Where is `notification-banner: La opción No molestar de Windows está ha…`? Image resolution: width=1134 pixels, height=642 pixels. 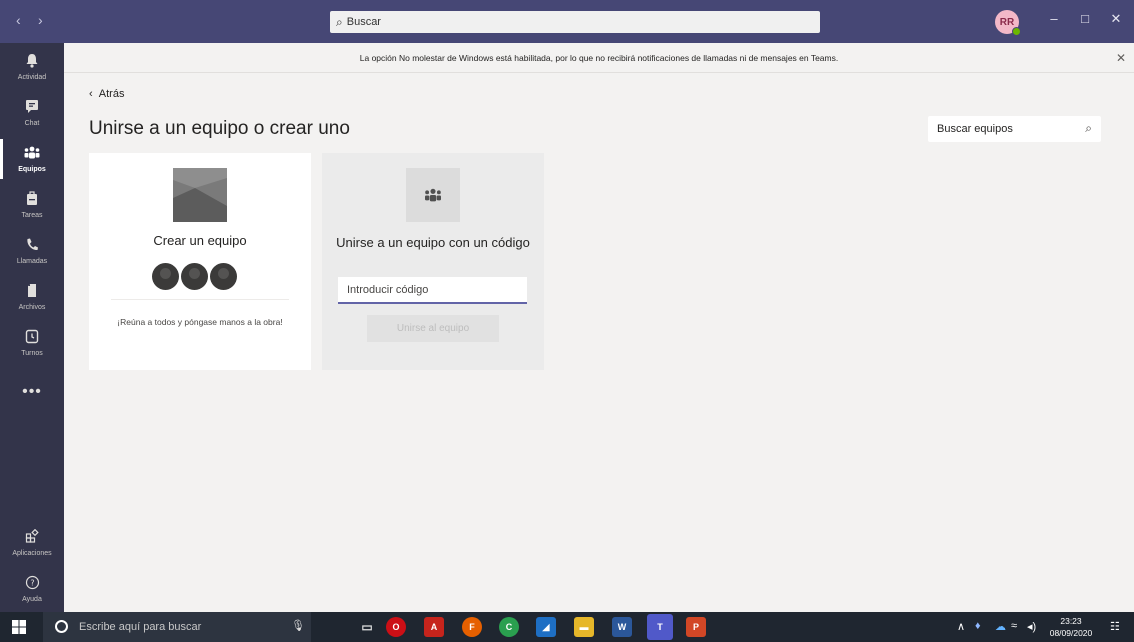 notification-banner: La opción No molestar de Windows está ha… is located at coordinates (599, 58).